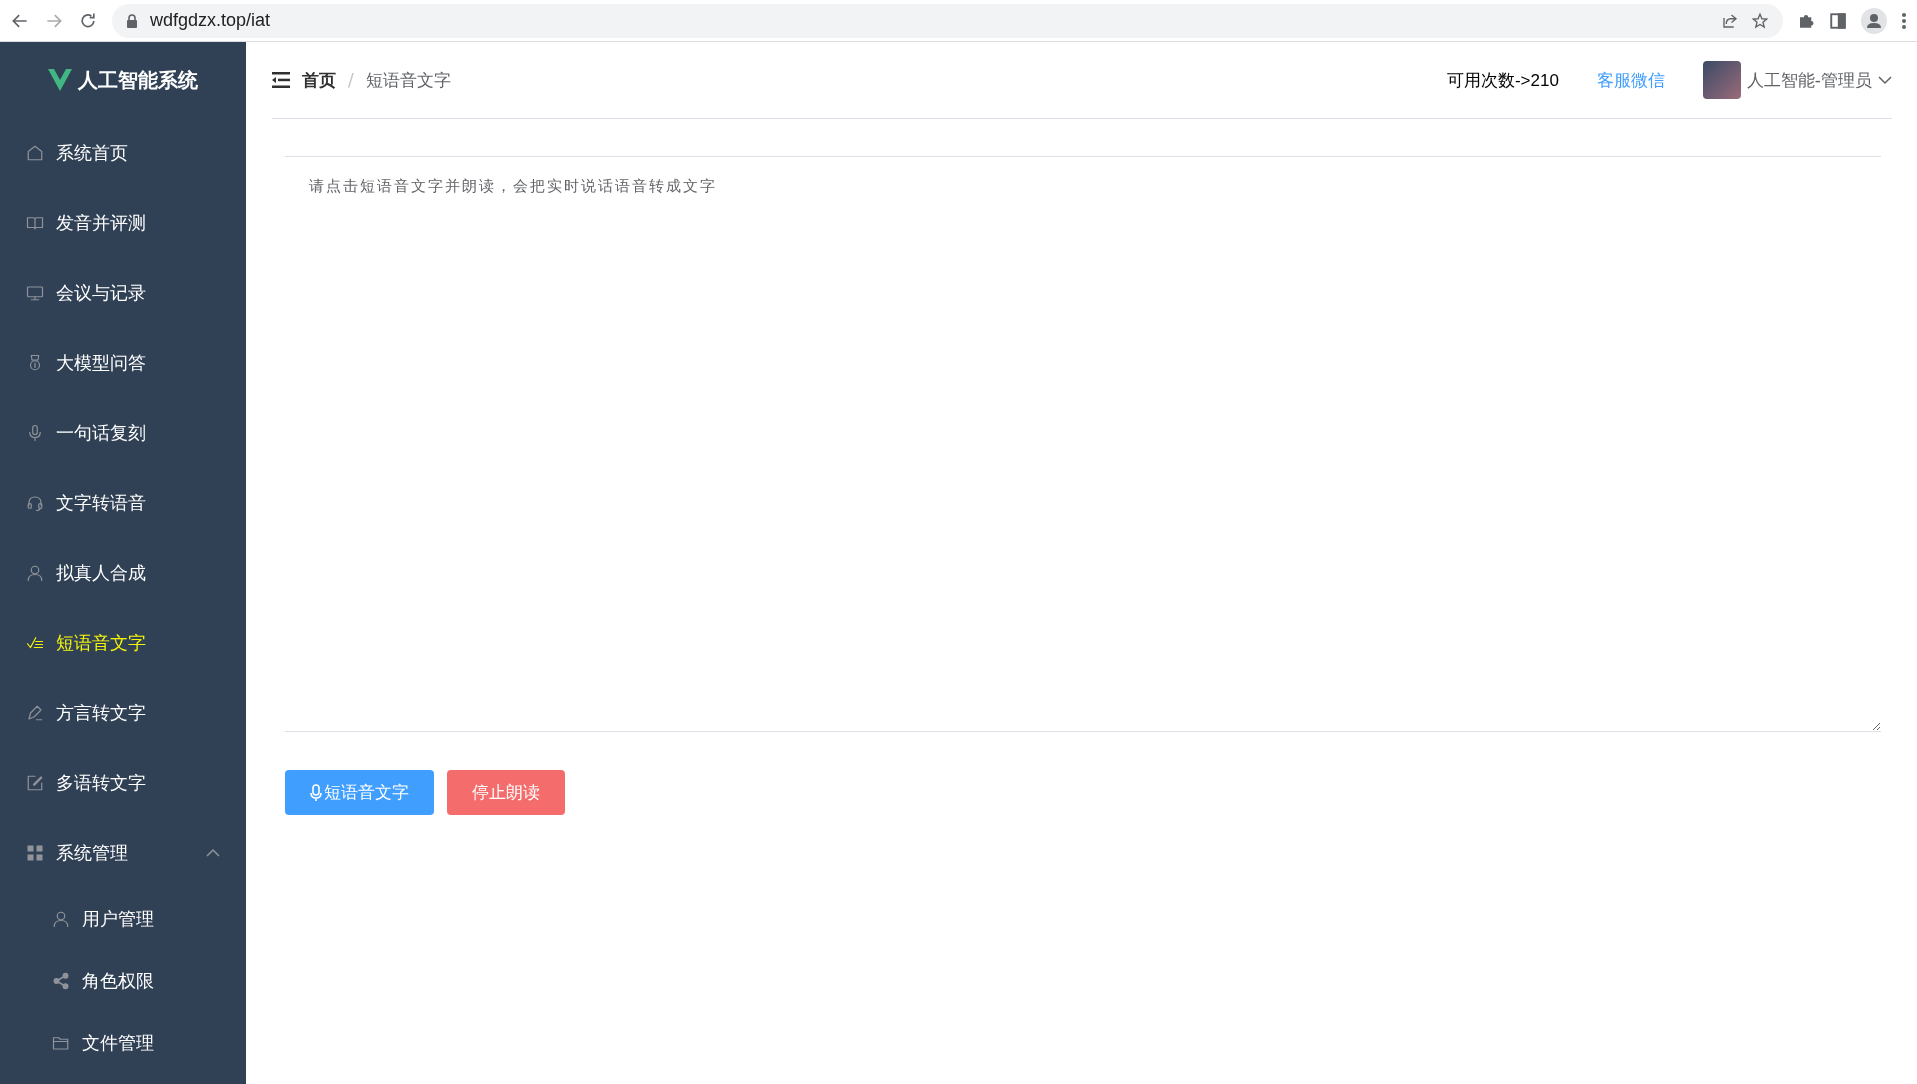 This screenshot has height=1084, width=1917. I want to click on lock-icon, so click(132, 20).